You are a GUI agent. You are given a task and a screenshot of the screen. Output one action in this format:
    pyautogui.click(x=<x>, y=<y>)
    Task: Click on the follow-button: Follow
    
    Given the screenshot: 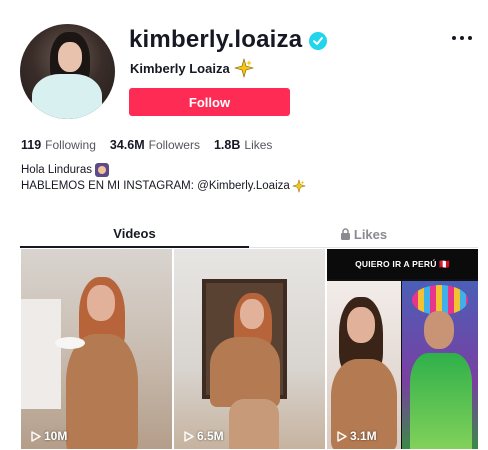 What is the action you would take?
    pyautogui.click(x=209, y=102)
    